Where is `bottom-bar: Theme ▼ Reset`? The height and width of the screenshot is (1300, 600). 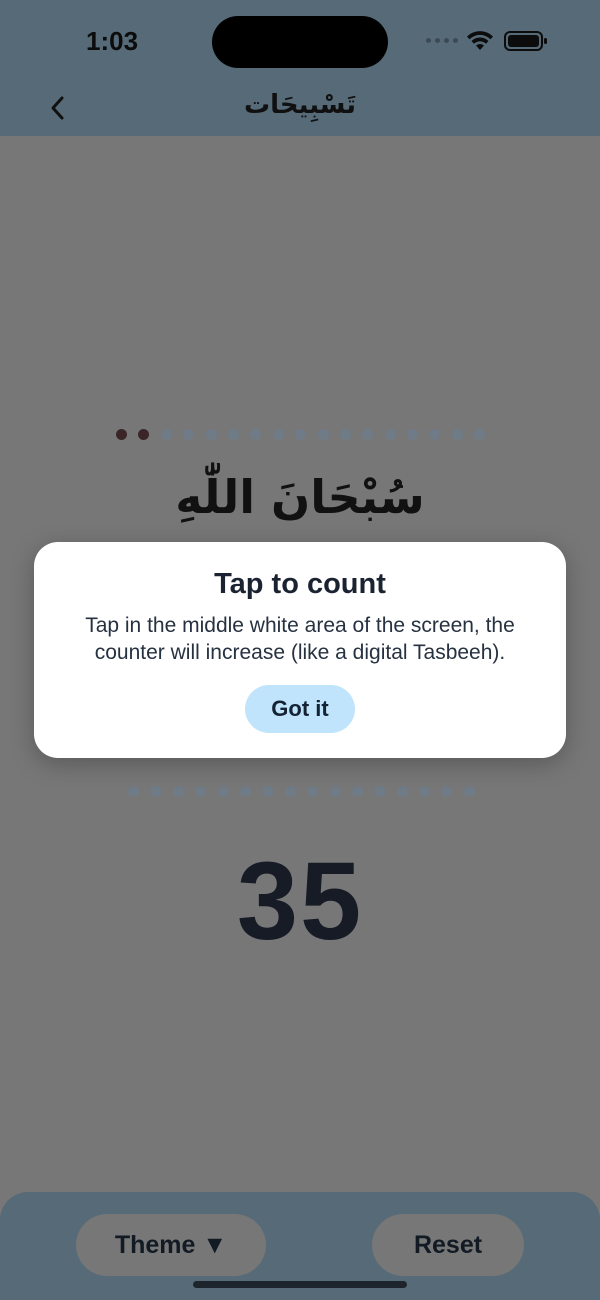 bottom-bar: Theme ▼ Reset is located at coordinates (300, 1246).